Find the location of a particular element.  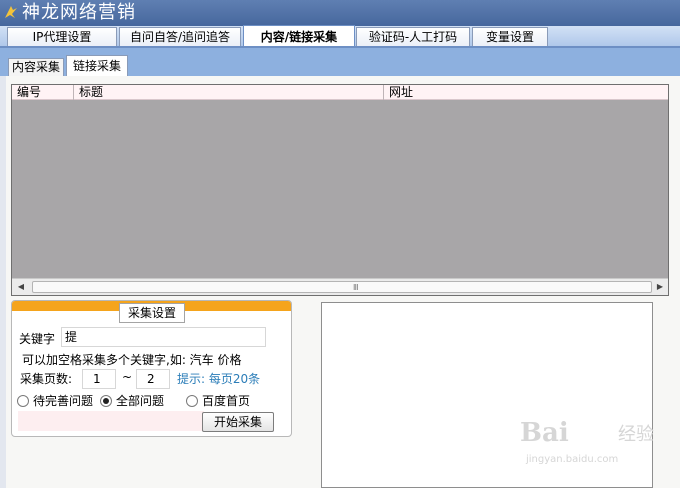

keyword-input: 提 is located at coordinates (163, 337).